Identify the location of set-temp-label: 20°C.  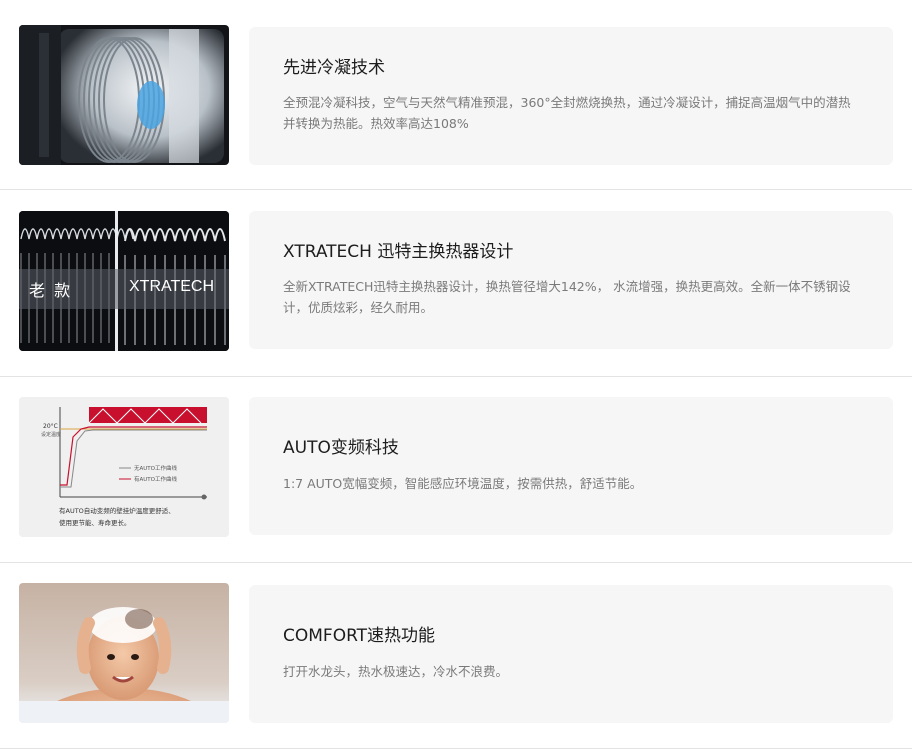
(50, 426).